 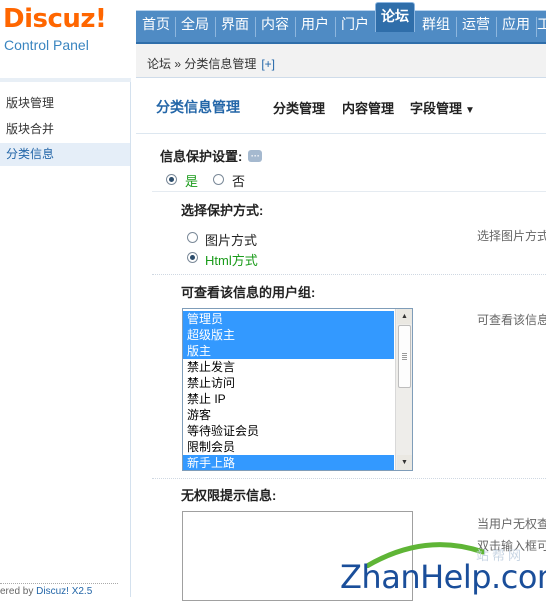 I want to click on help-icon: ···, so click(x=255, y=156).